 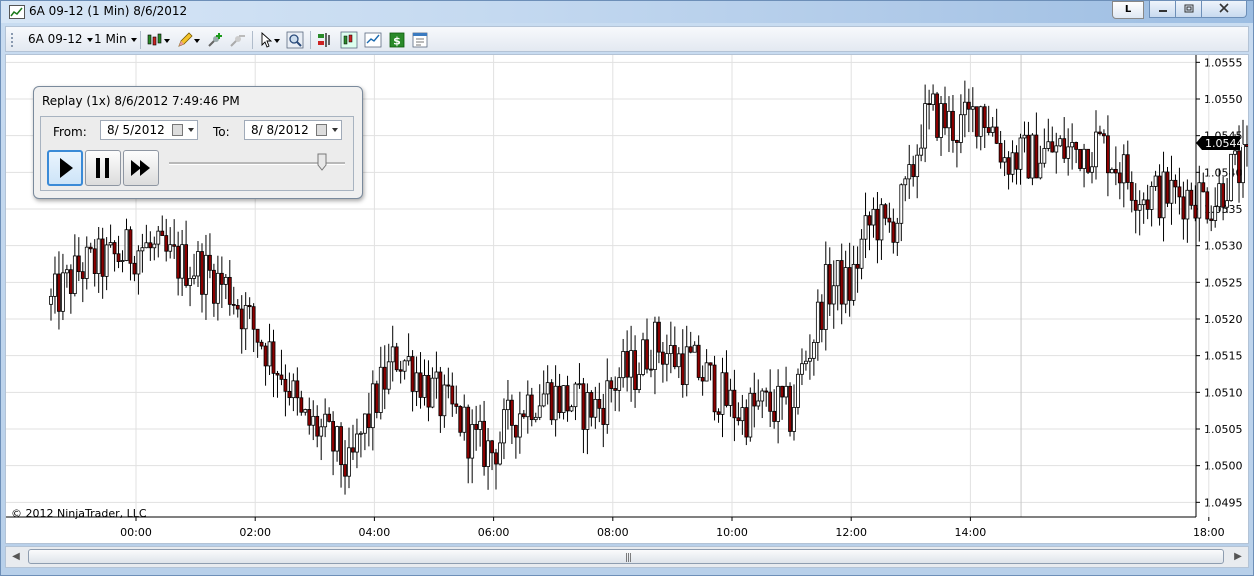 I want to click on chart-trader-icon, so click(x=325, y=40).